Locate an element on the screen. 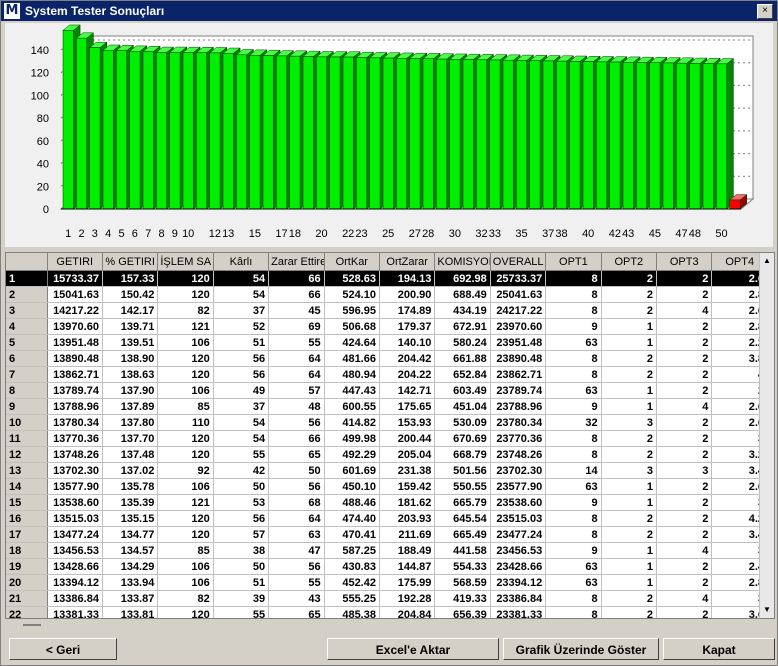 The width and height of the screenshot is (778, 666). row-index: 16 is located at coordinates (27, 518).